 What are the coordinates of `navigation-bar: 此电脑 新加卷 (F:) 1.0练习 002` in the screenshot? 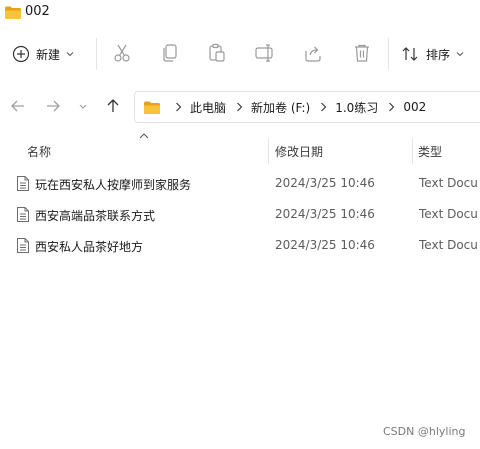 It's located at (240, 107).